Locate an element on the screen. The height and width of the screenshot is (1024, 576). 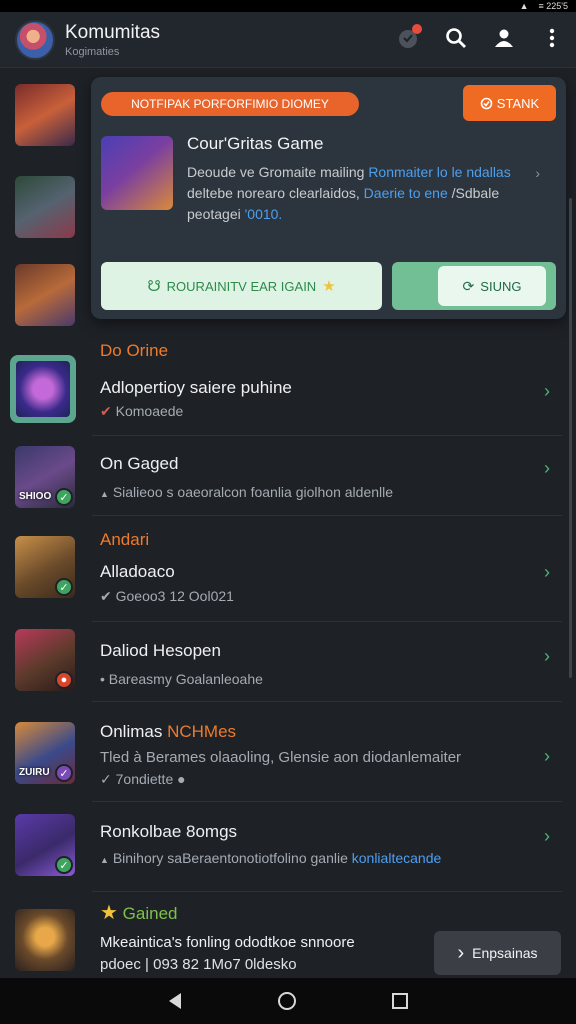
home-icon is located at coordinates (287, 1001).